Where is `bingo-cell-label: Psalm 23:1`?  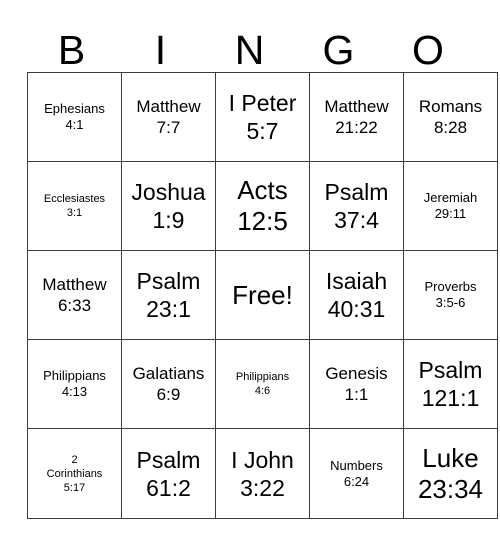 bingo-cell-label: Psalm 23:1 is located at coordinates (168, 295).